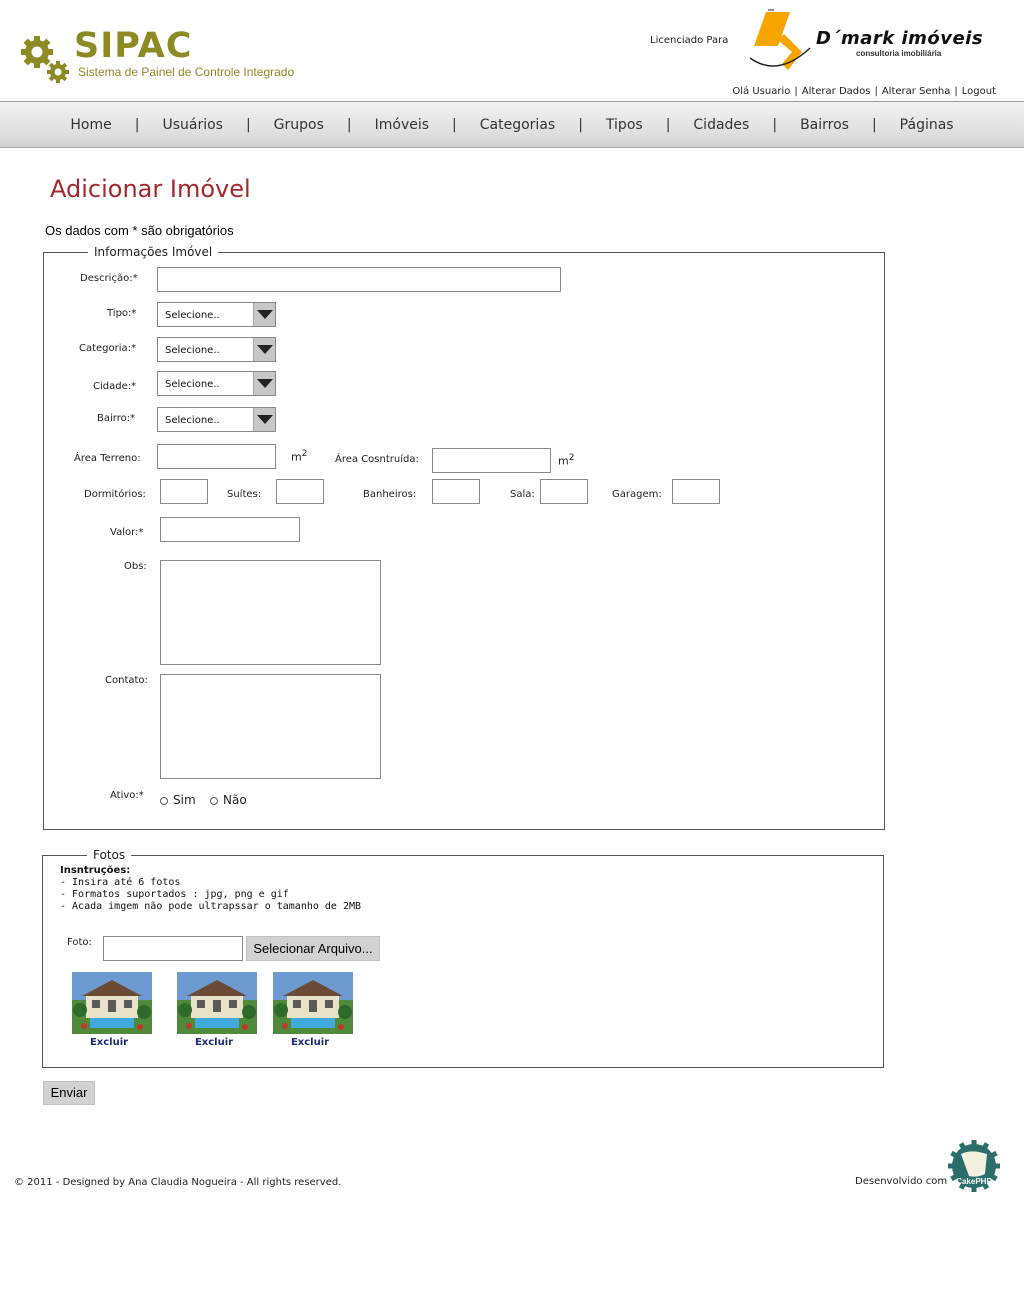 The image size is (1024, 1300). What do you see at coordinates (517, 125) in the screenshot?
I see `nav-item-categorias: Categorias` at bounding box center [517, 125].